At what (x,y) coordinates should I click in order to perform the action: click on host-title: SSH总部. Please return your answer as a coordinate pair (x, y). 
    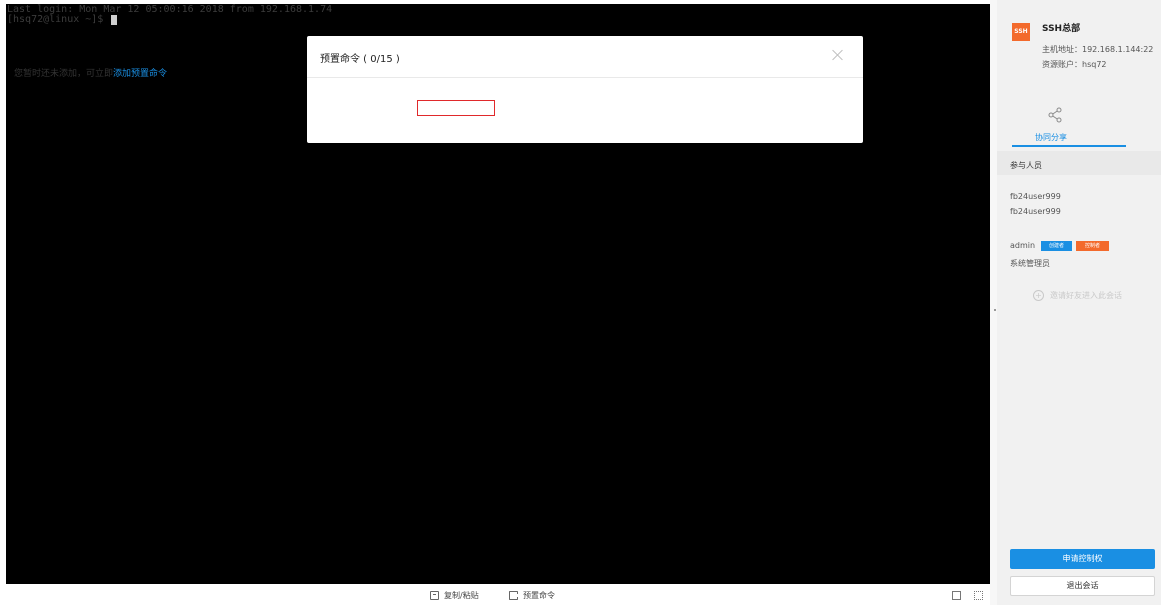
    Looking at the image, I should click on (1061, 29).